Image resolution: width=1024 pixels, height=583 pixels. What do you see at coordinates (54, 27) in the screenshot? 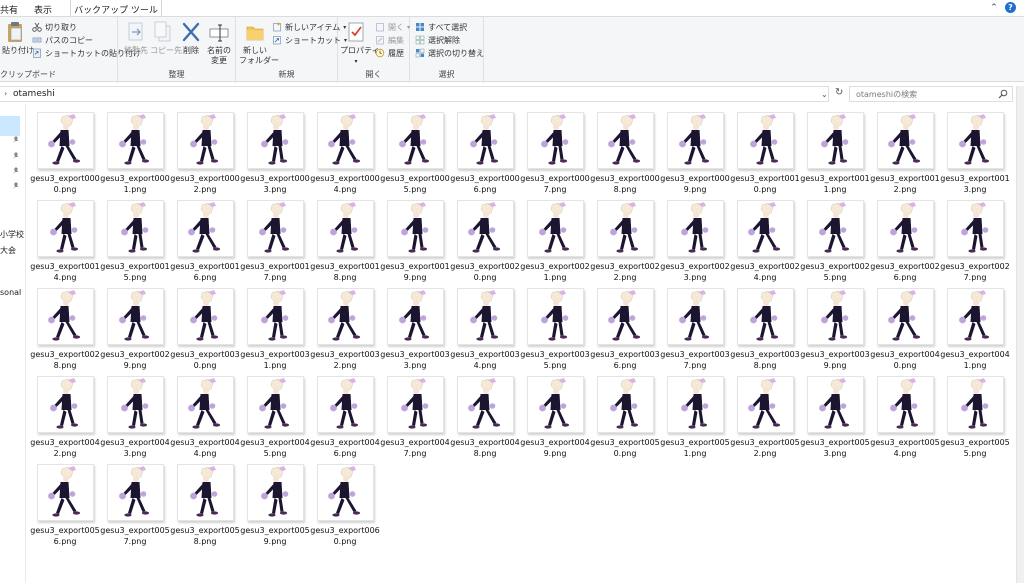
I see `cut-button: 切り取り` at bounding box center [54, 27].